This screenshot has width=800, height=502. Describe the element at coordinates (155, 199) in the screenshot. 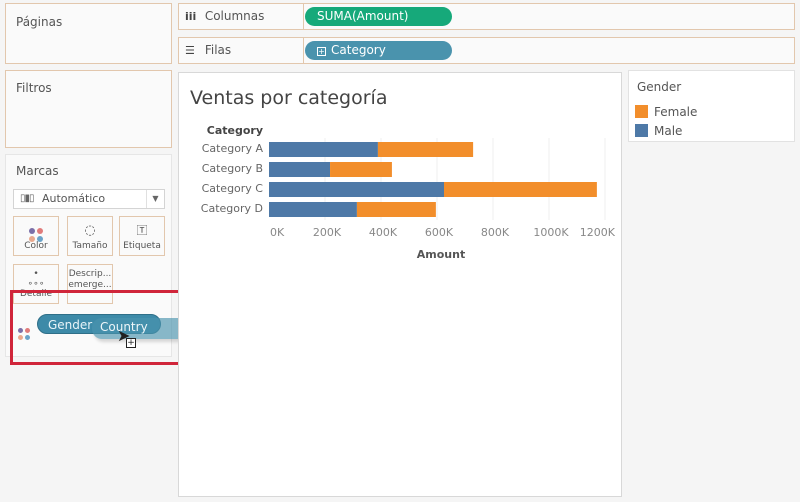

I see `chevron-down-icon: ▼` at that location.